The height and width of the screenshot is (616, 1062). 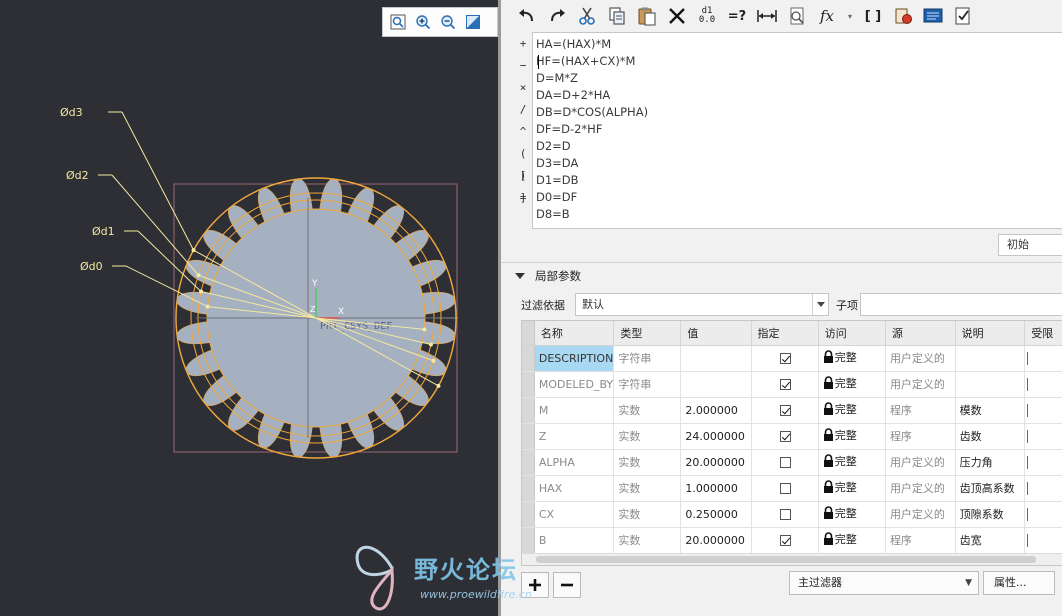 I want to click on operator-parentheses: ( ), so click(x=523, y=162).